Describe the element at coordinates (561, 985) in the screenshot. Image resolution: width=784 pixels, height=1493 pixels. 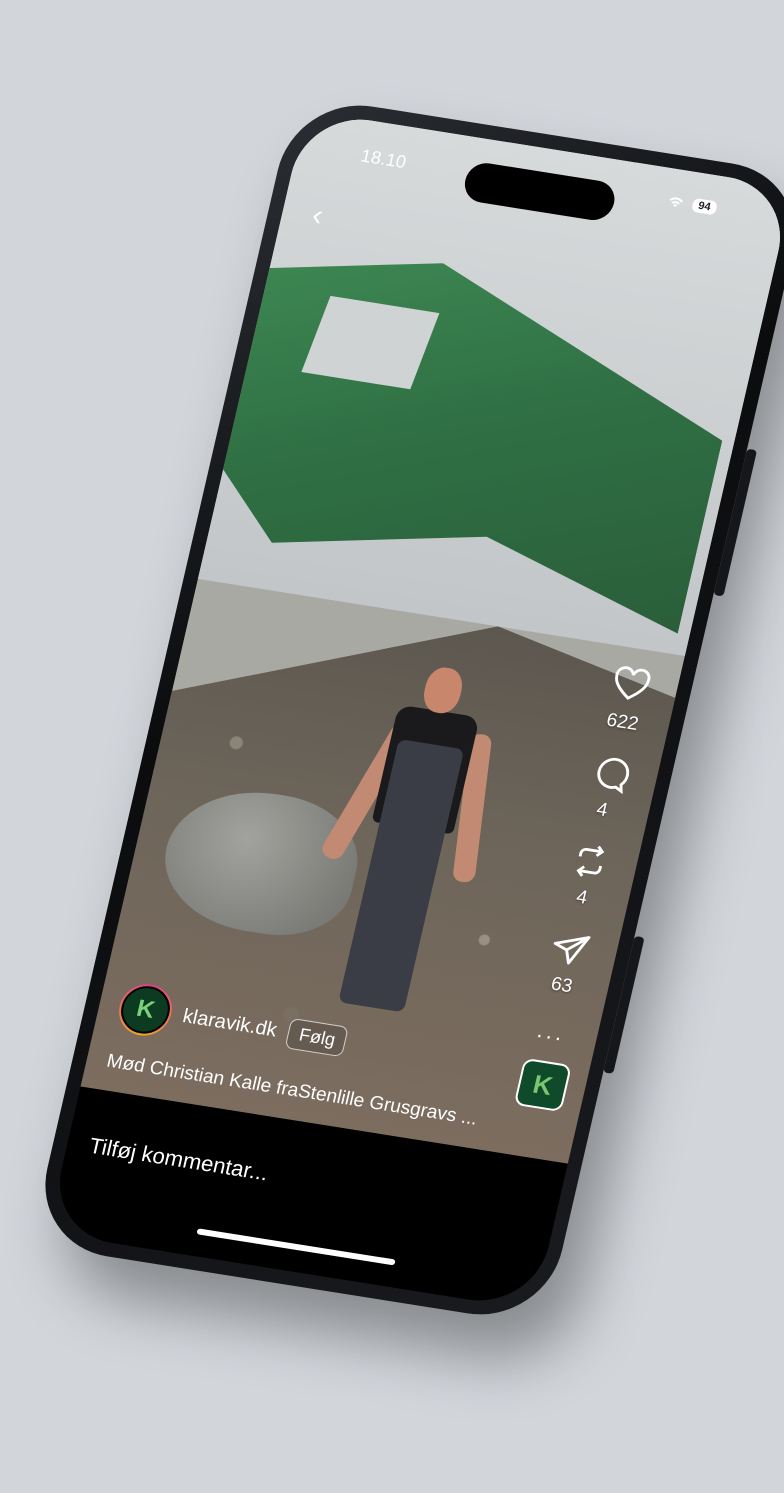
I see `share-count: 63` at that location.